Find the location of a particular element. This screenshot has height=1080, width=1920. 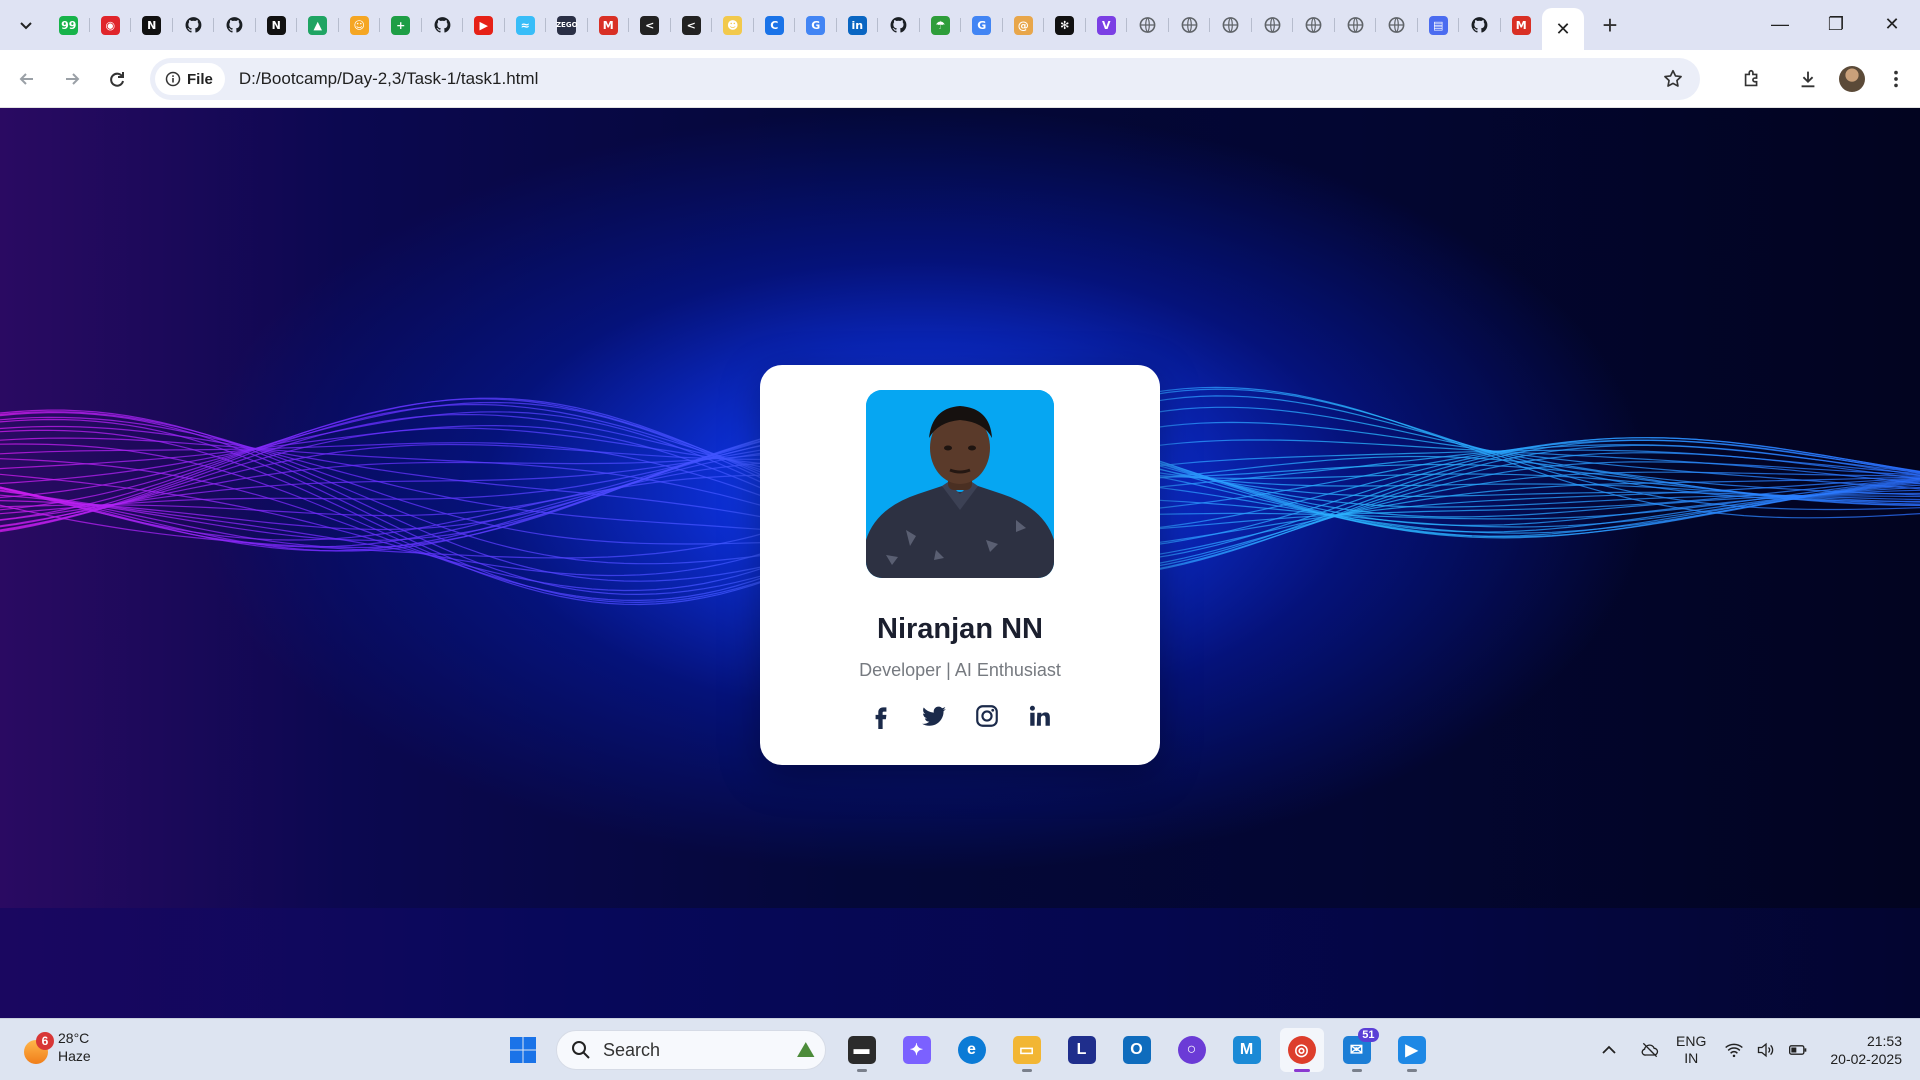

wifi-button is located at coordinates (1734, 1050).